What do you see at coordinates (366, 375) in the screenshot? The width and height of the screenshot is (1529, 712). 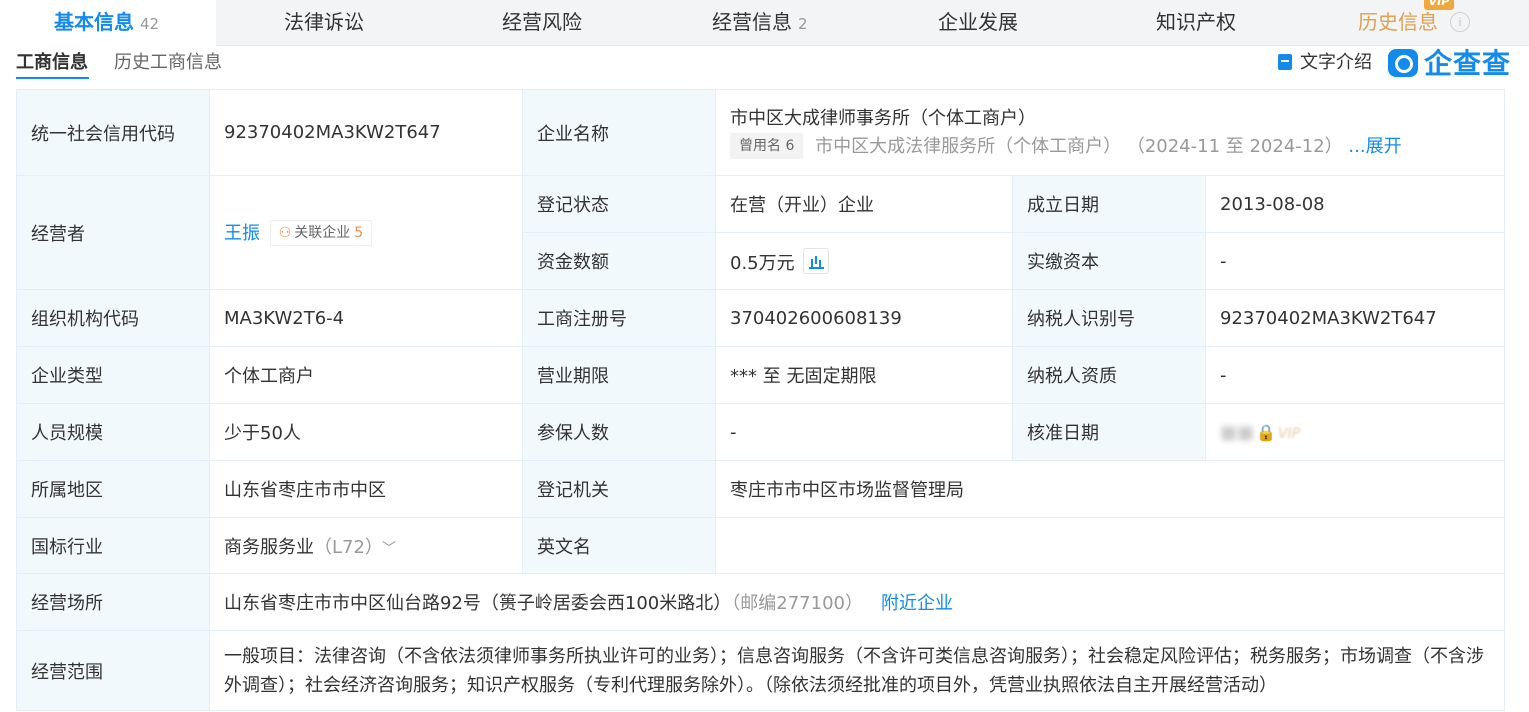 I see `type-value: 个体工商户` at bounding box center [366, 375].